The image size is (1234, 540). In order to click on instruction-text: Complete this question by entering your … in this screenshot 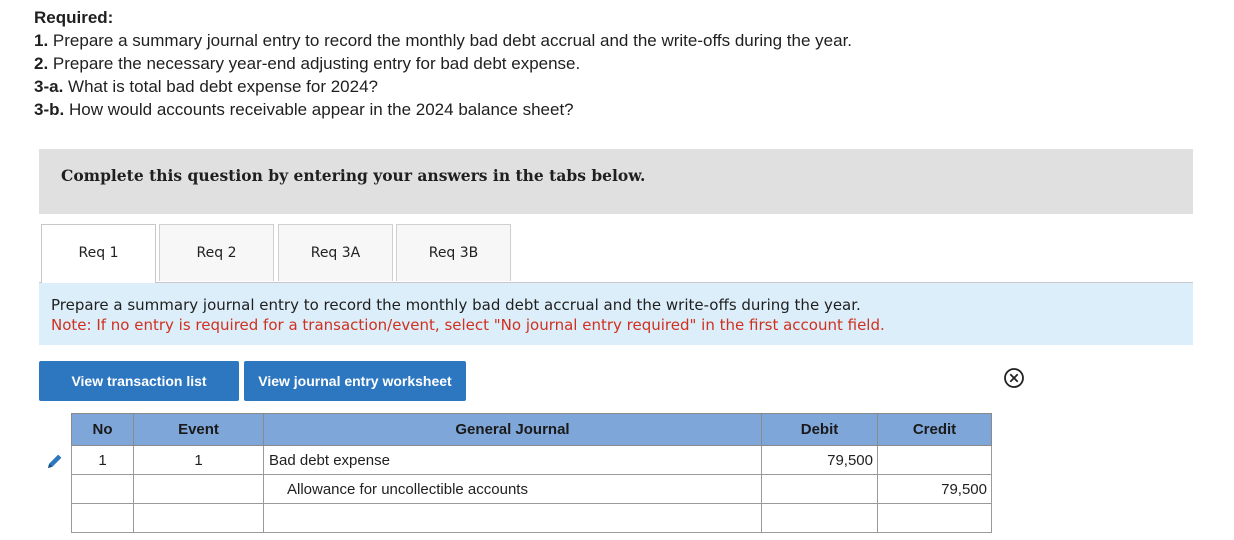, I will do `click(353, 175)`.